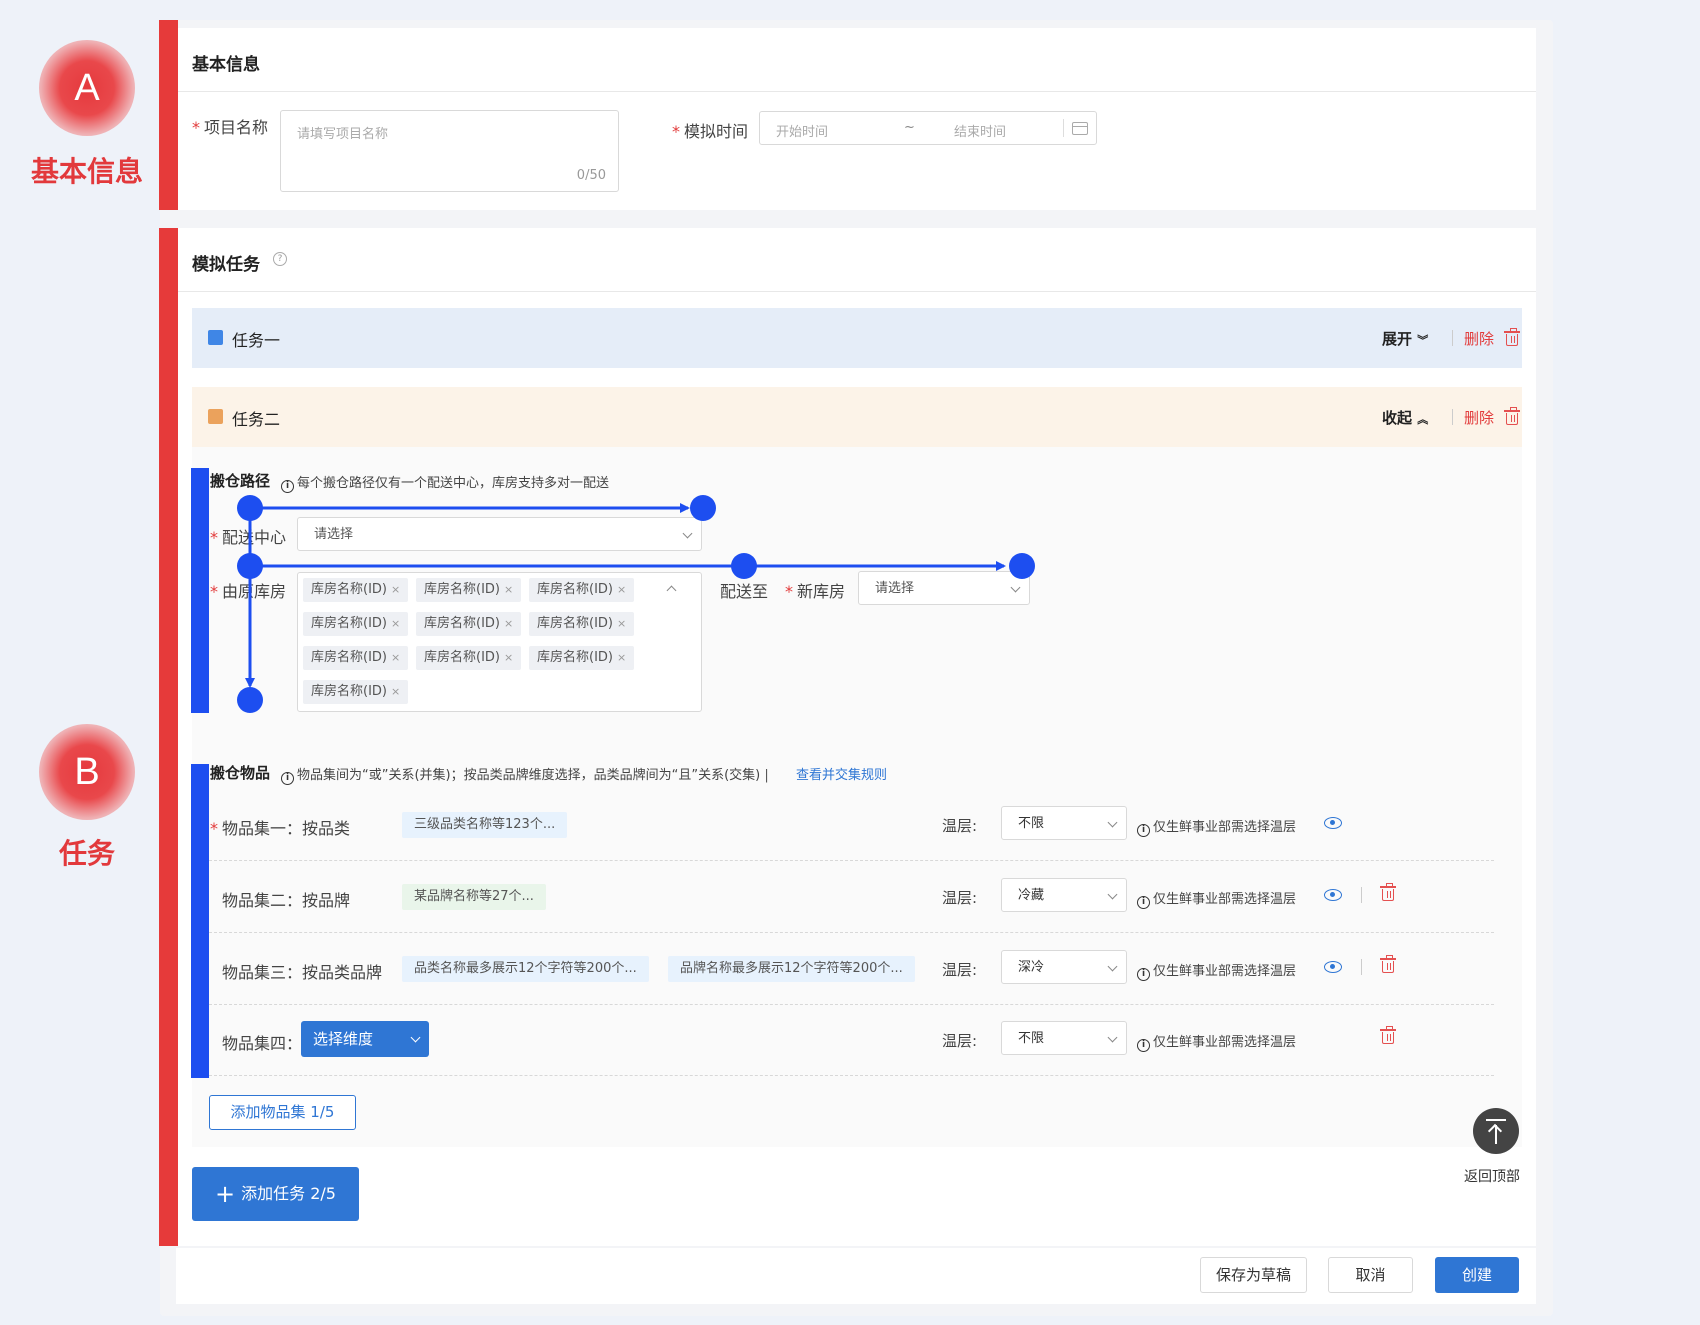  I want to click on temp-select: 冷藏, so click(1064, 895).